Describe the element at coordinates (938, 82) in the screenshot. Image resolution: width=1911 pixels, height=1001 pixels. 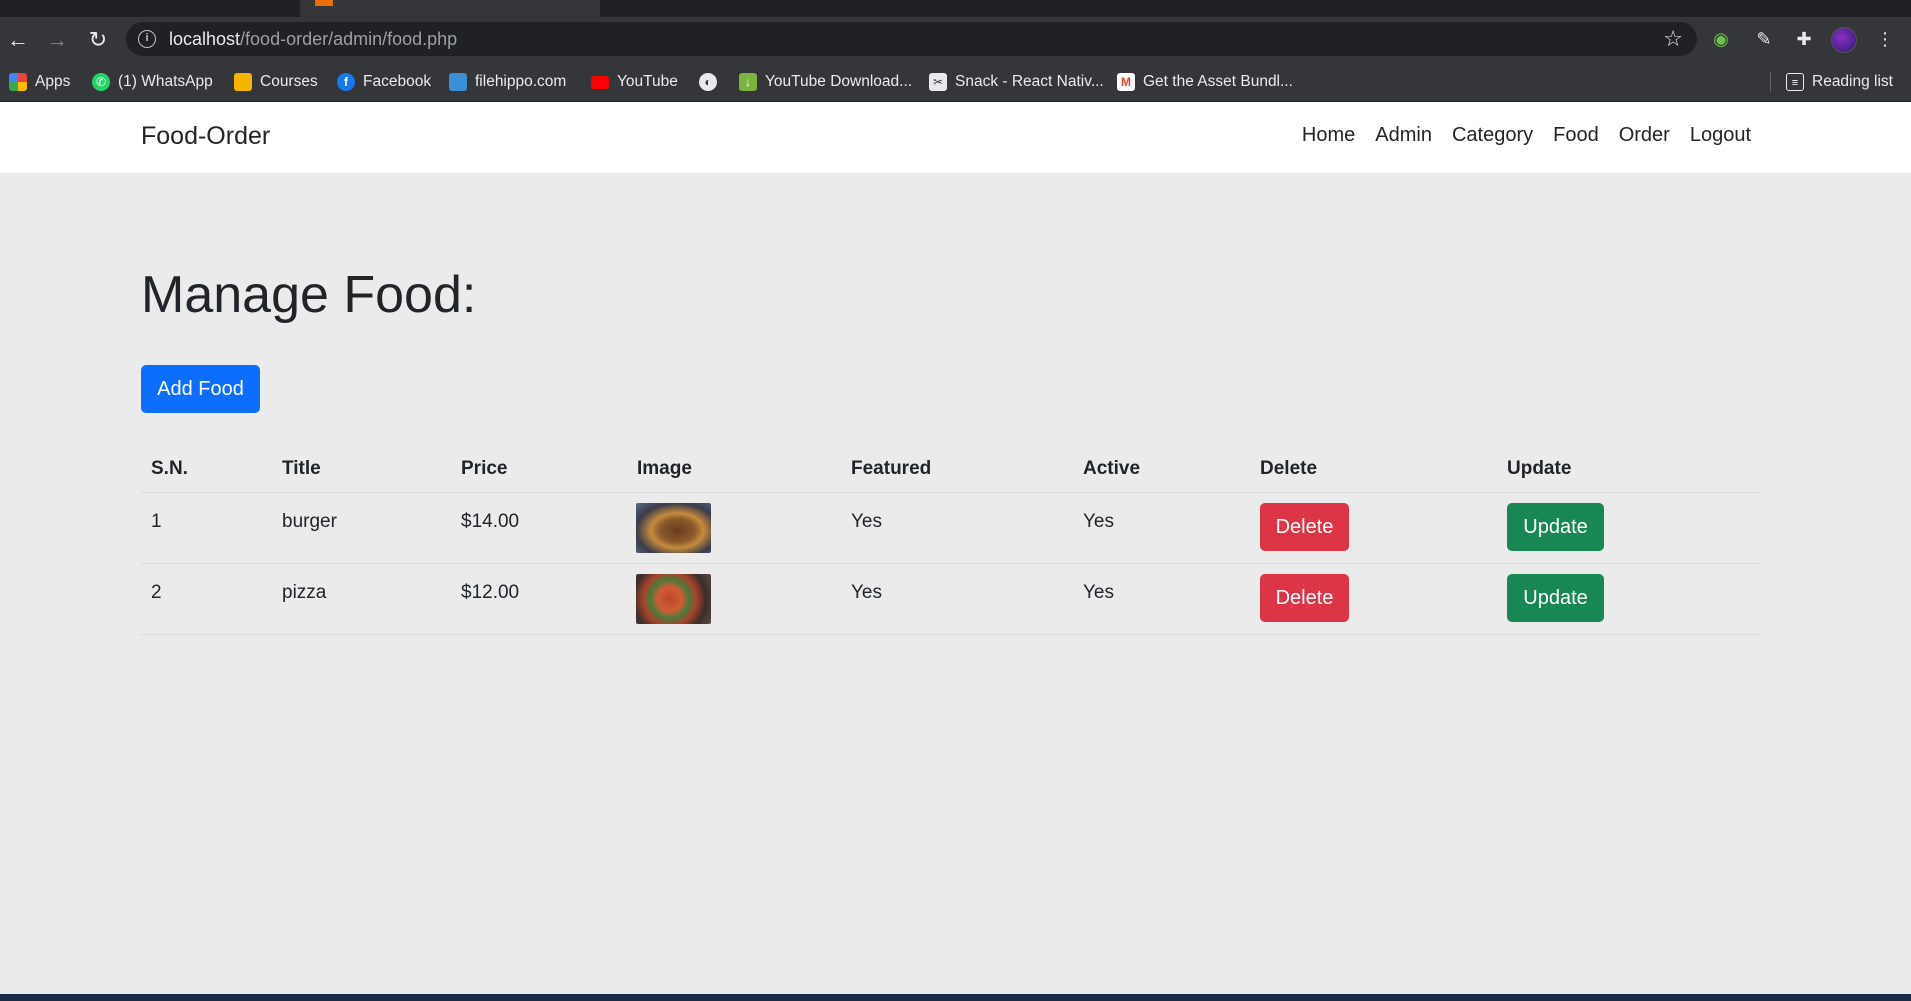
I see `snack-icon: ✂` at that location.